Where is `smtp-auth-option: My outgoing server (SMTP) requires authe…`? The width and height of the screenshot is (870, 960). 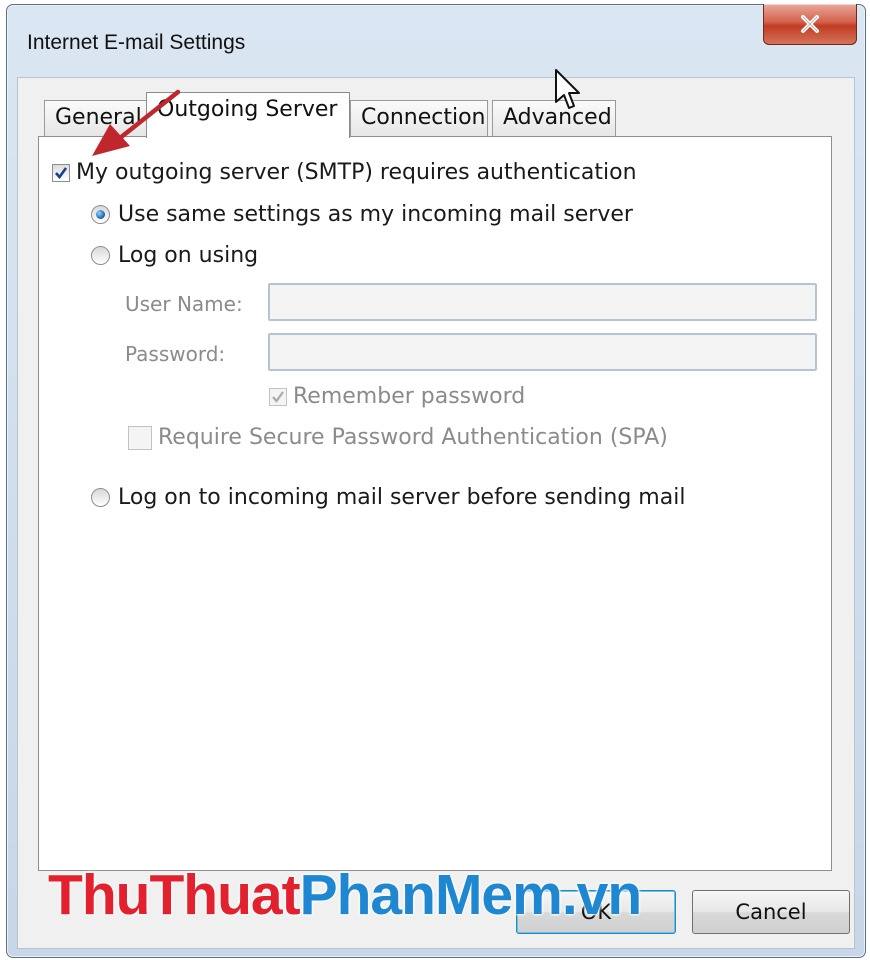
smtp-auth-option: My outgoing server (SMTP) requires authe… is located at coordinates (344, 172).